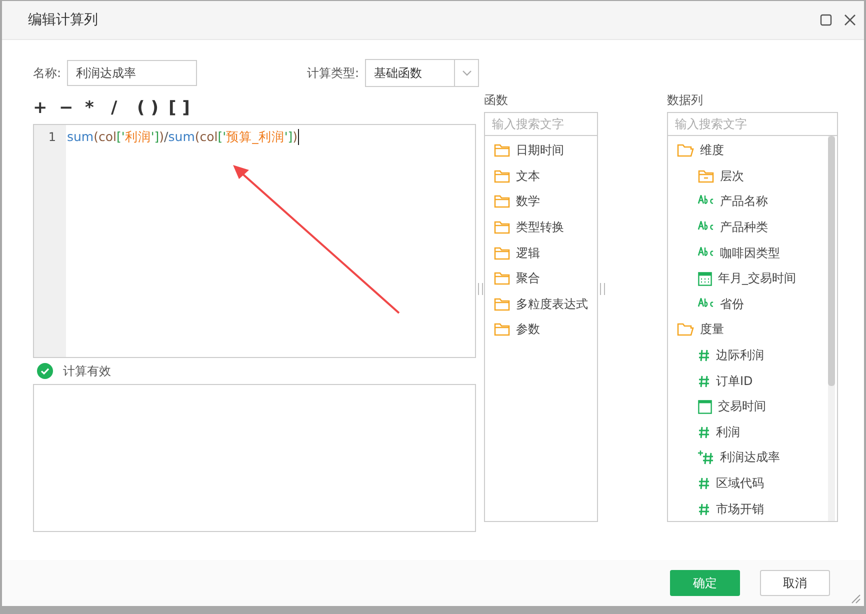 The height and width of the screenshot is (614, 866). Describe the element at coordinates (541, 305) in the screenshot. I see `function-category: 多粒度表达式` at that location.